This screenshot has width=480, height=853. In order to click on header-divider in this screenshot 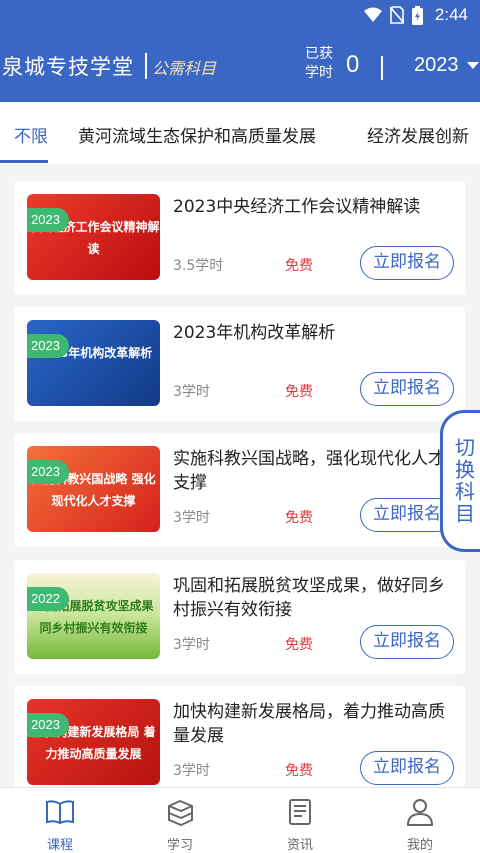, I will do `click(382, 68)`.